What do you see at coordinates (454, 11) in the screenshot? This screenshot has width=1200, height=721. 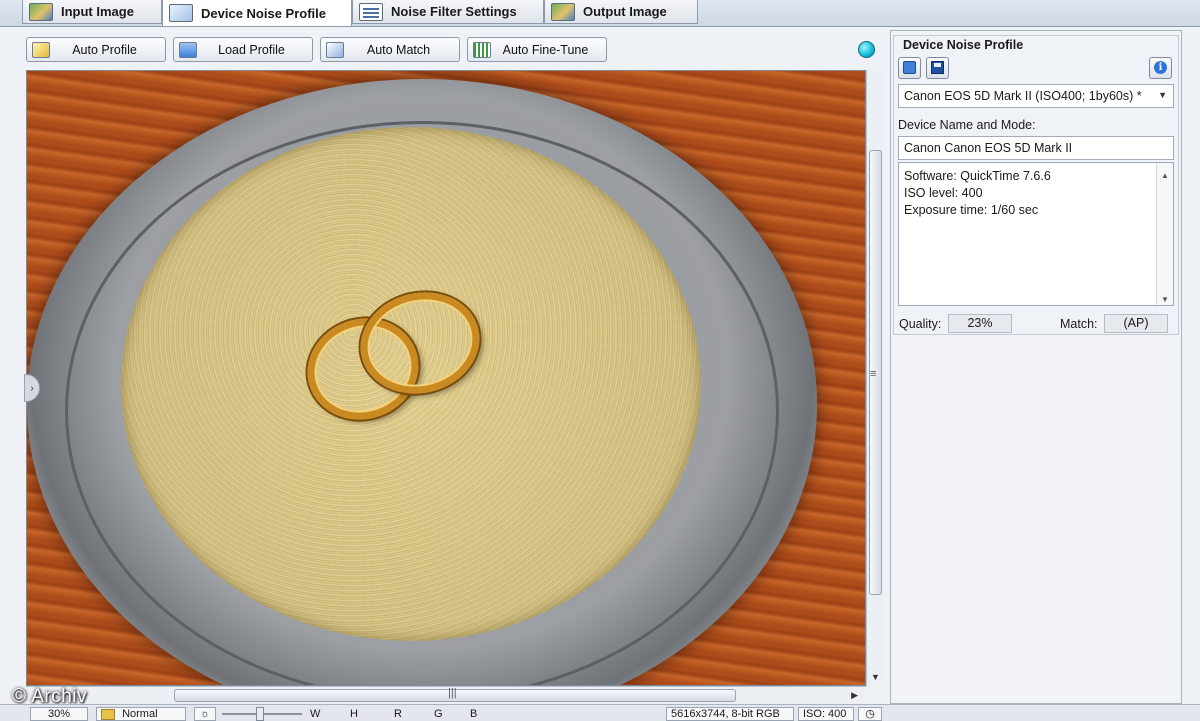 I see `tab-label: Noise Filter Settings` at bounding box center [454, 11].